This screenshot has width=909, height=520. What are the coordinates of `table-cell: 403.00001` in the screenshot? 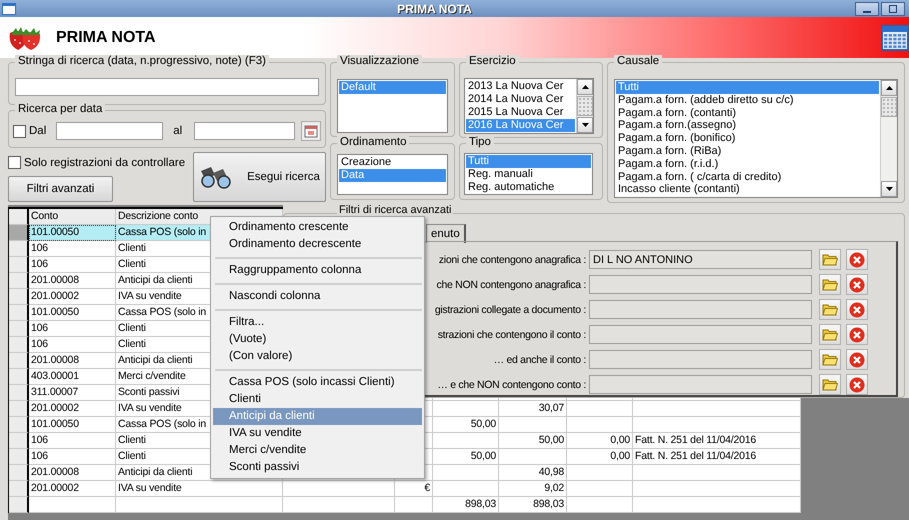 It's located at (72, 377).